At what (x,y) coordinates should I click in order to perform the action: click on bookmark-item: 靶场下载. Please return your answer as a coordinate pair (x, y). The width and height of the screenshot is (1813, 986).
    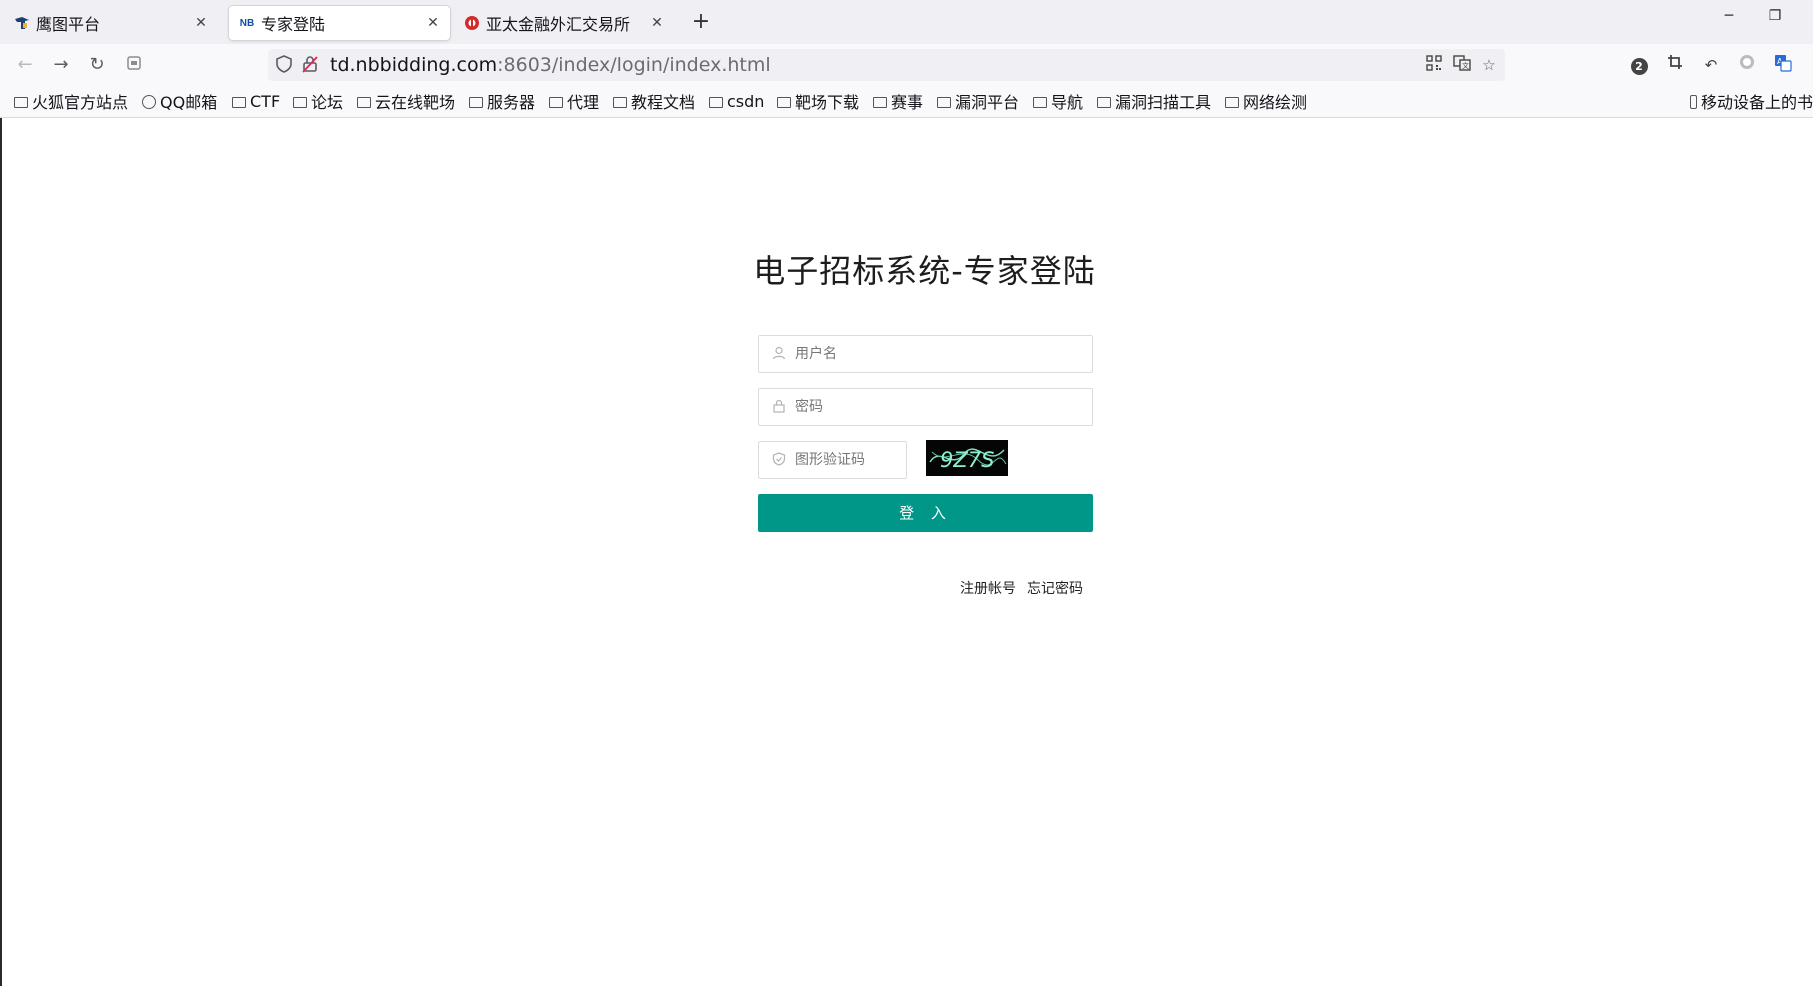
    Looking at the image, I should click on (818, 101).